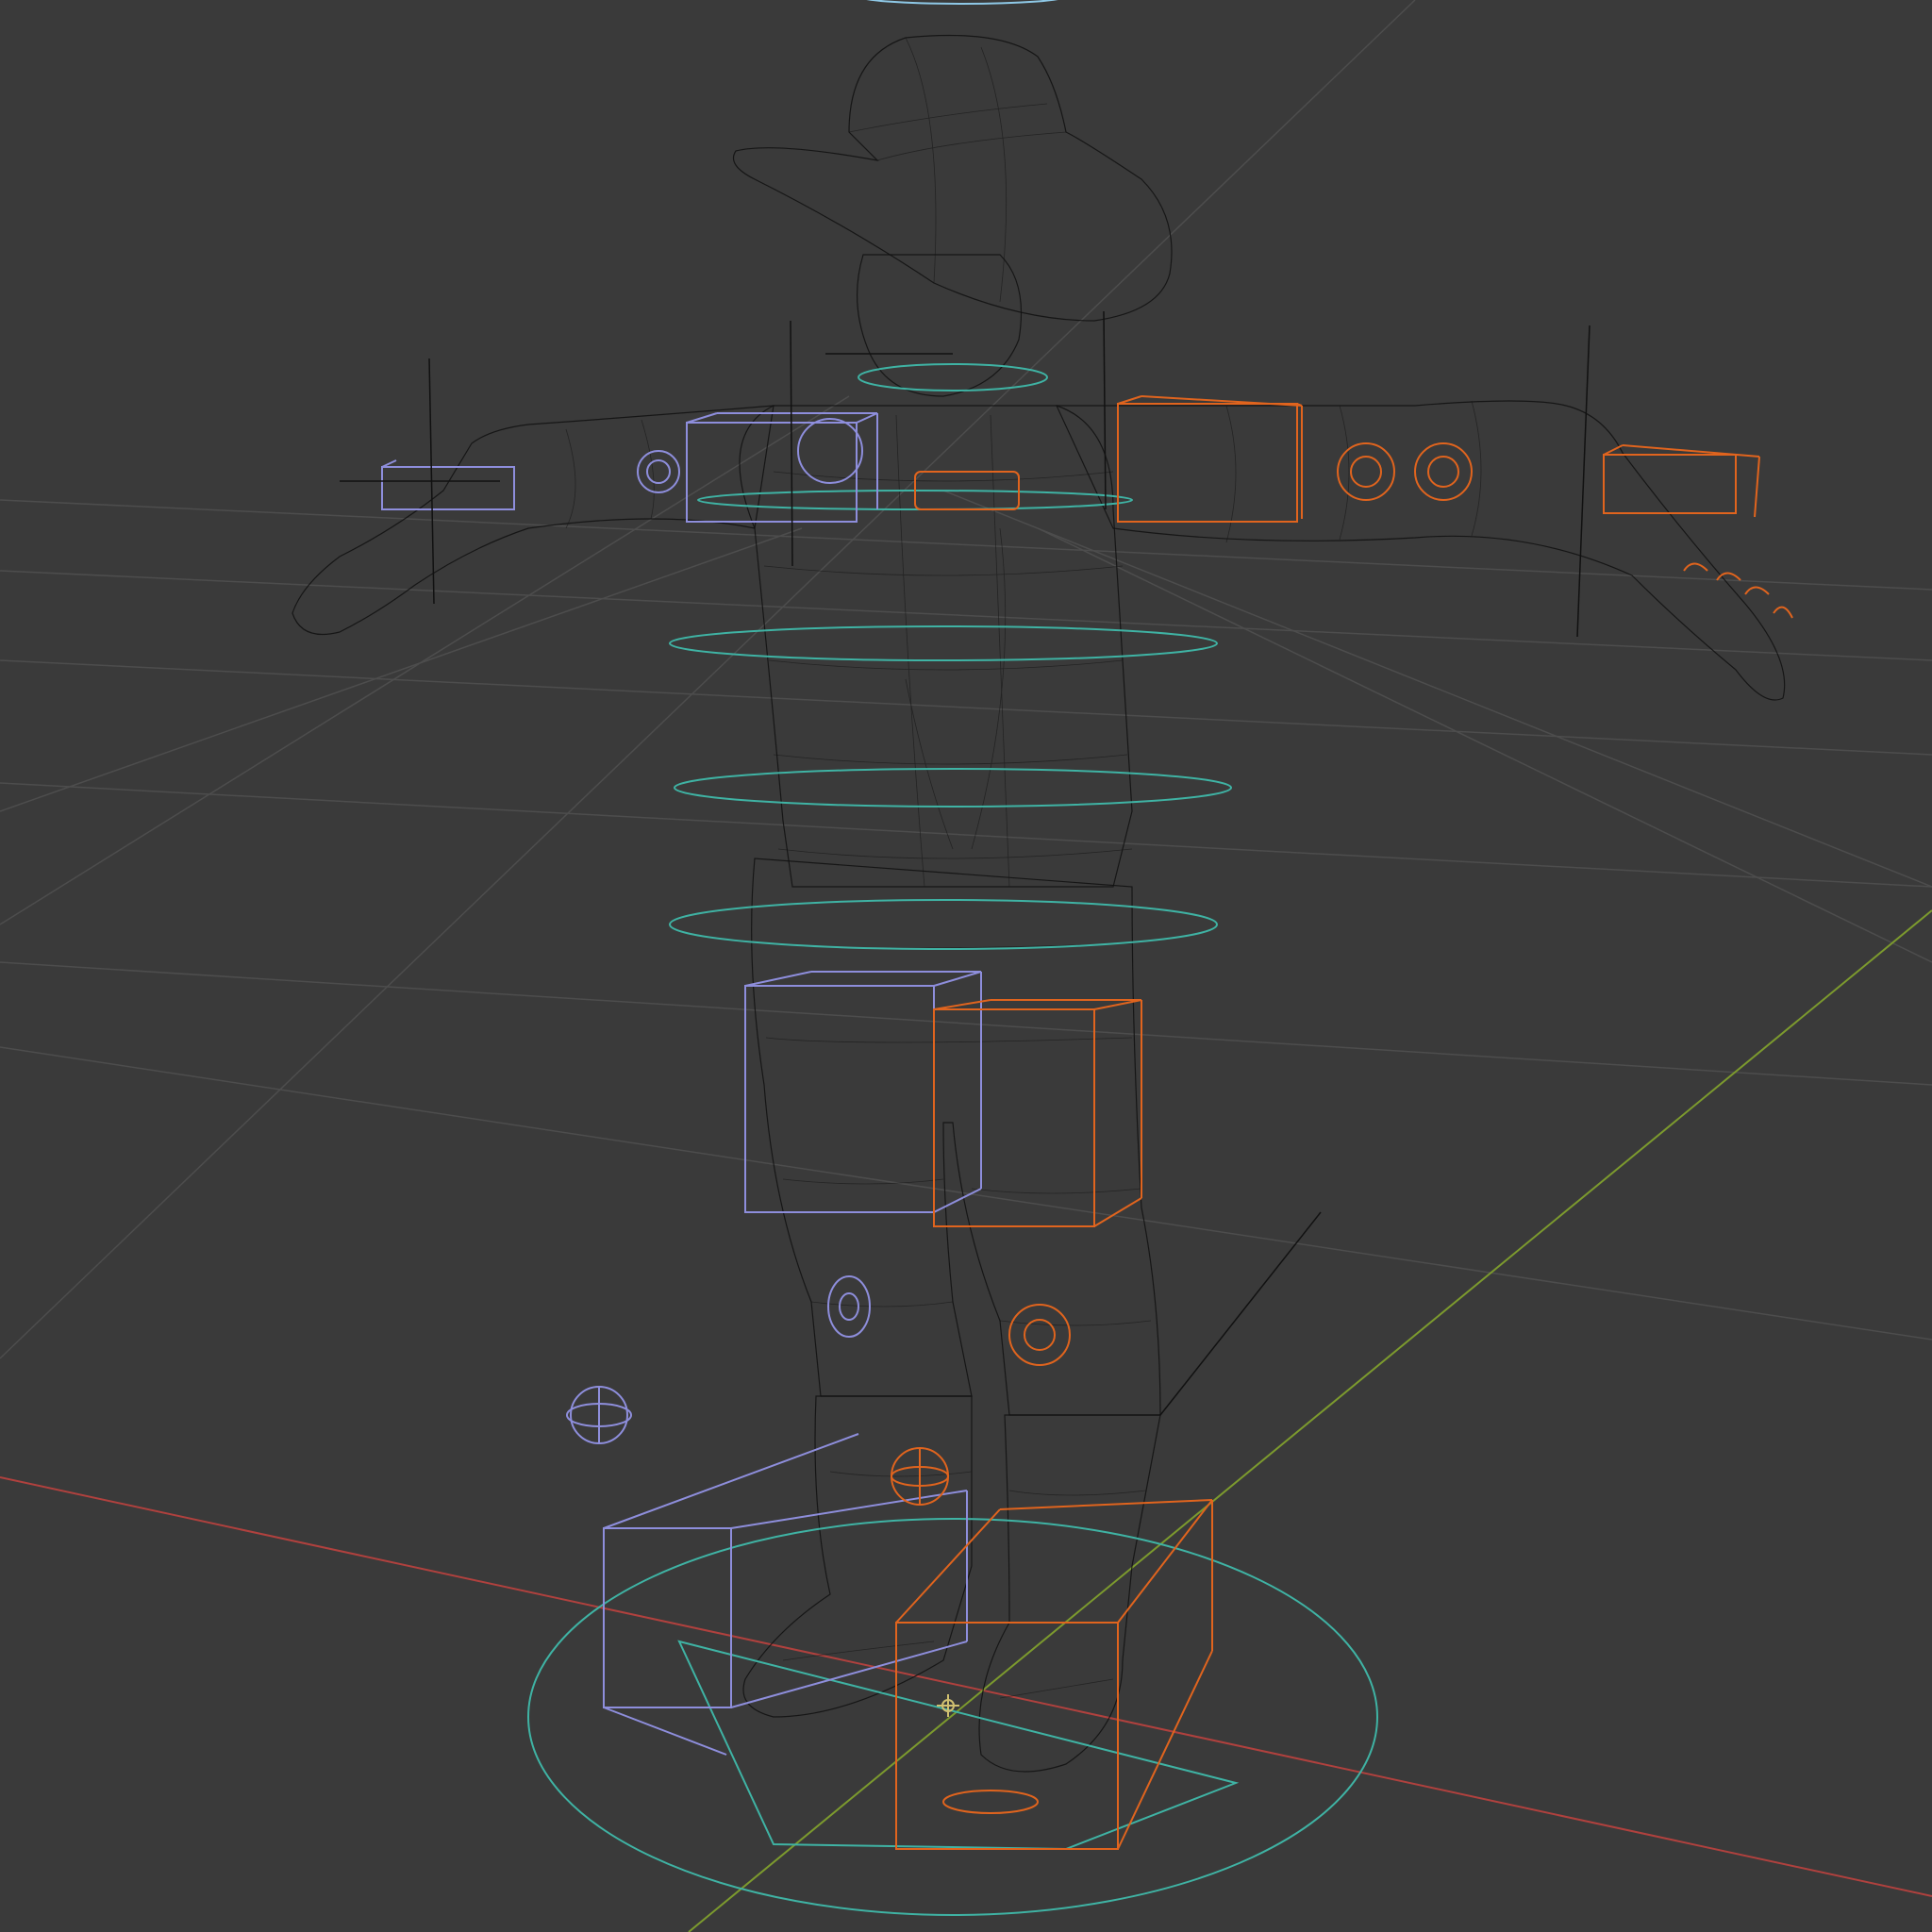 The height and width of the screenshot is (1932, 1932). I want to click on right-forearm-control, so click(1444, 472).